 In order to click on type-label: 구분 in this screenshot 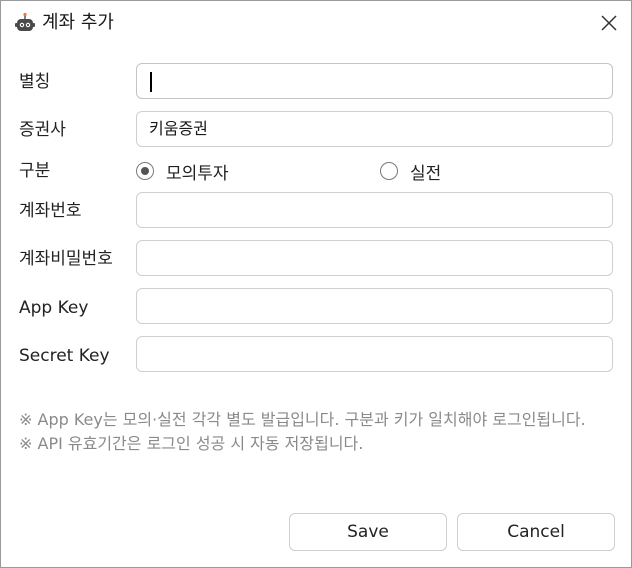, I will do `click(35, 171)`.